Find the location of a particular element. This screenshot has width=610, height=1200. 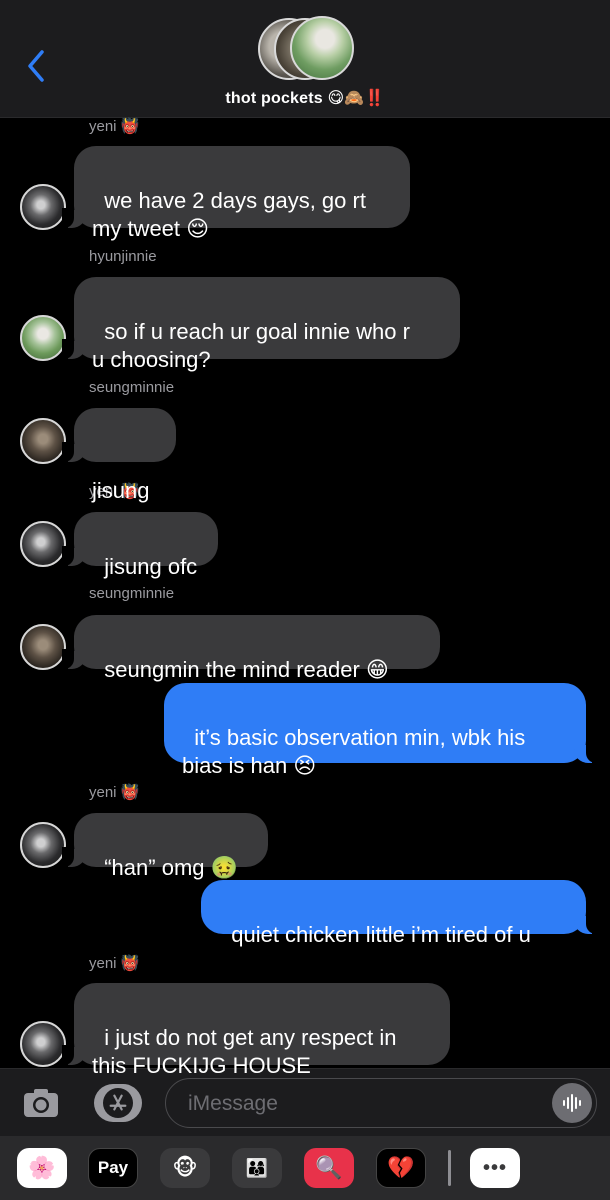

camera-icon is located at coordinates (41, 1103).